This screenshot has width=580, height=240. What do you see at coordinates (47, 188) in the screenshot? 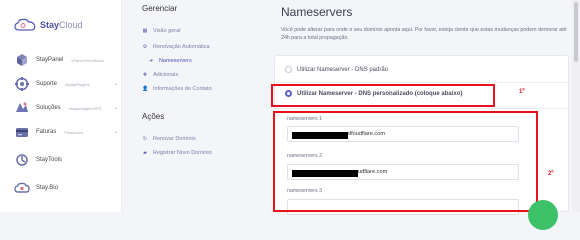
I see `sidebar-item-label: Stay.Bio` at bounding box center [47, 188].